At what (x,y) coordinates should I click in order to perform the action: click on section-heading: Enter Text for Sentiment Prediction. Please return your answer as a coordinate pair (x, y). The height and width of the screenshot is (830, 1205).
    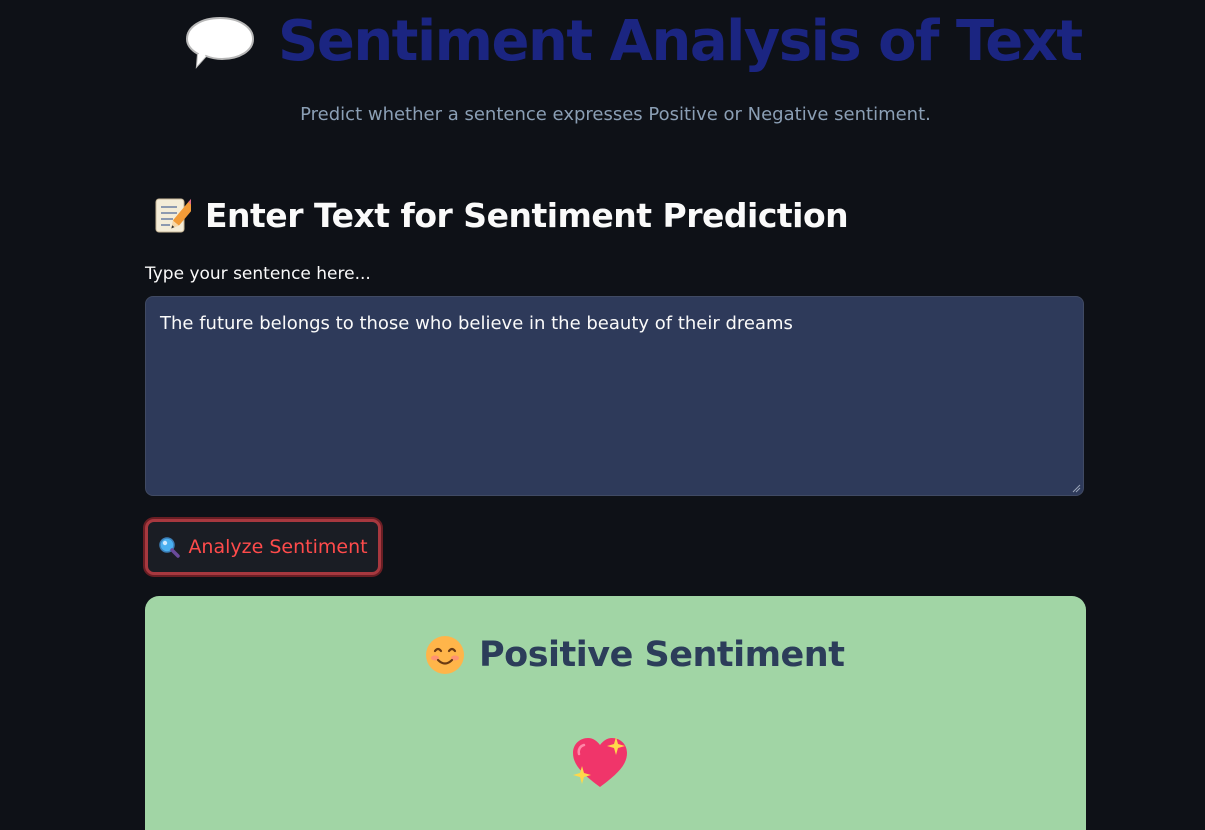
    Looking at the image, I should click on (619, 215).